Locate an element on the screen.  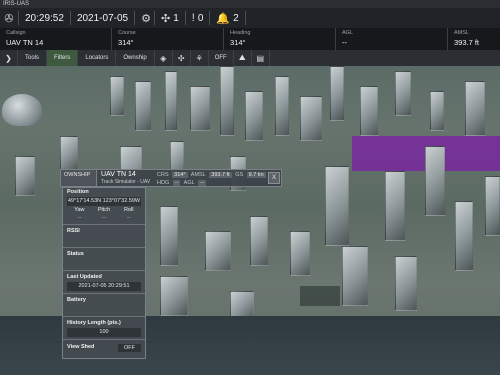
status-label: Status is located at coordinates (75, 254).